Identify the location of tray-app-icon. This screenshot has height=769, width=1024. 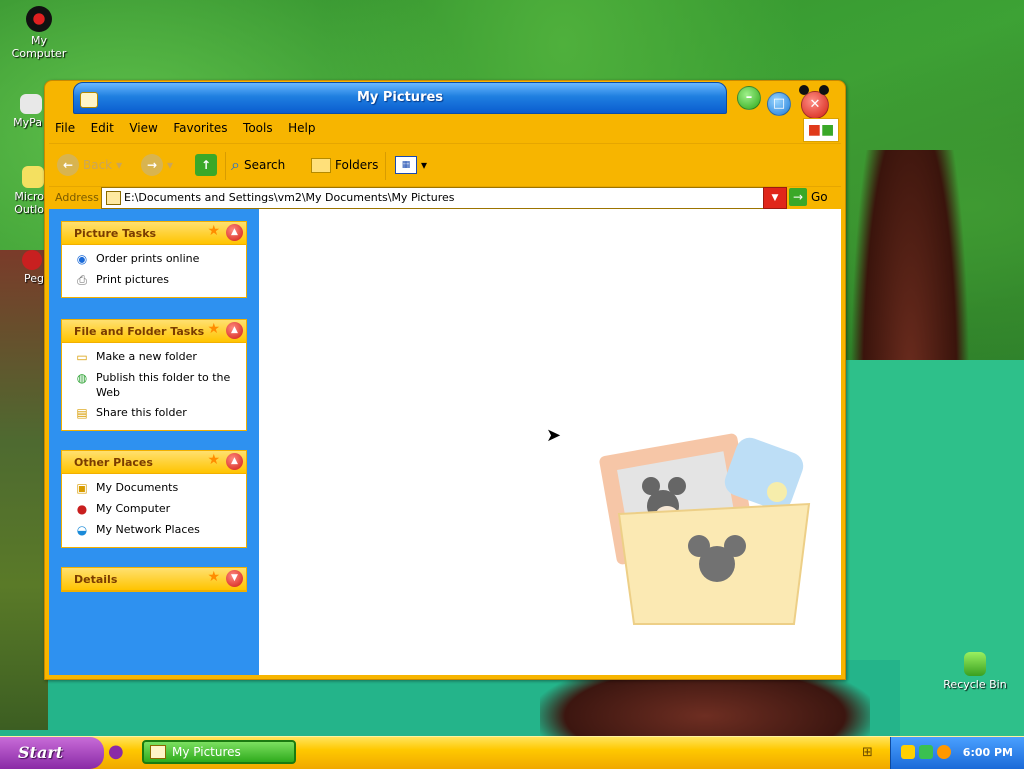
(926, 752).